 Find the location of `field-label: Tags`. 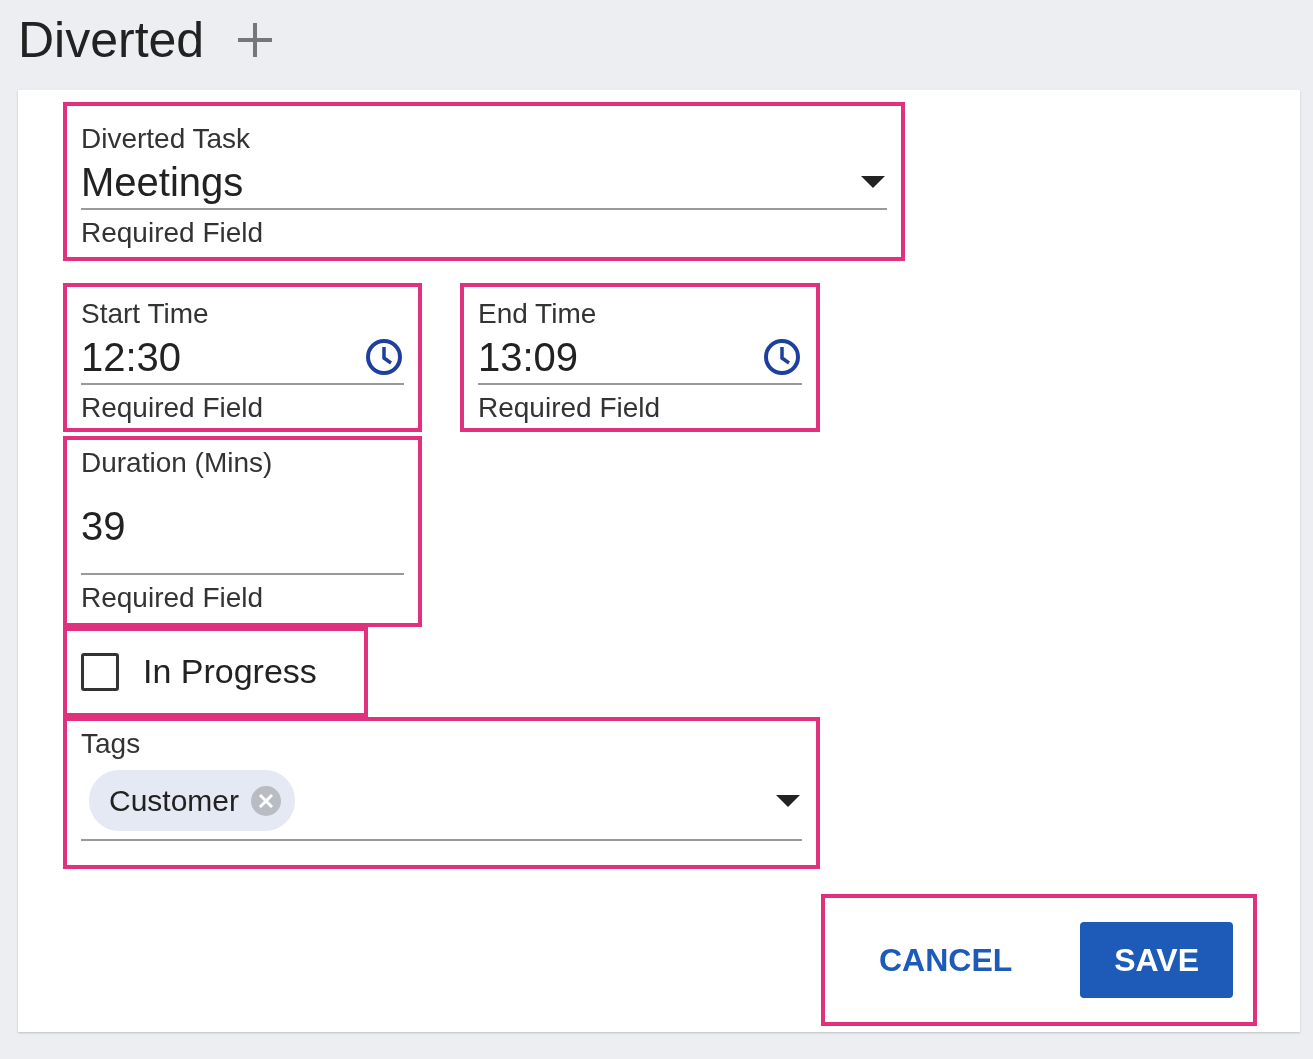

field-label: Tags is located at coordinates (111, 743).